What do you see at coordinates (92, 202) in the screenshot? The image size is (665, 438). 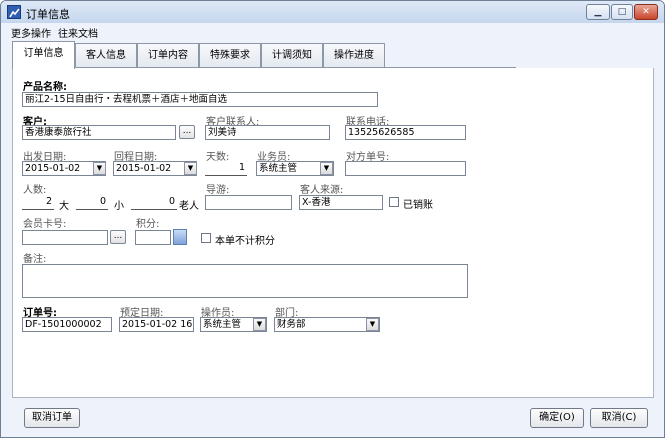 I see `children-field: 0` at bounding box center [92, 202].